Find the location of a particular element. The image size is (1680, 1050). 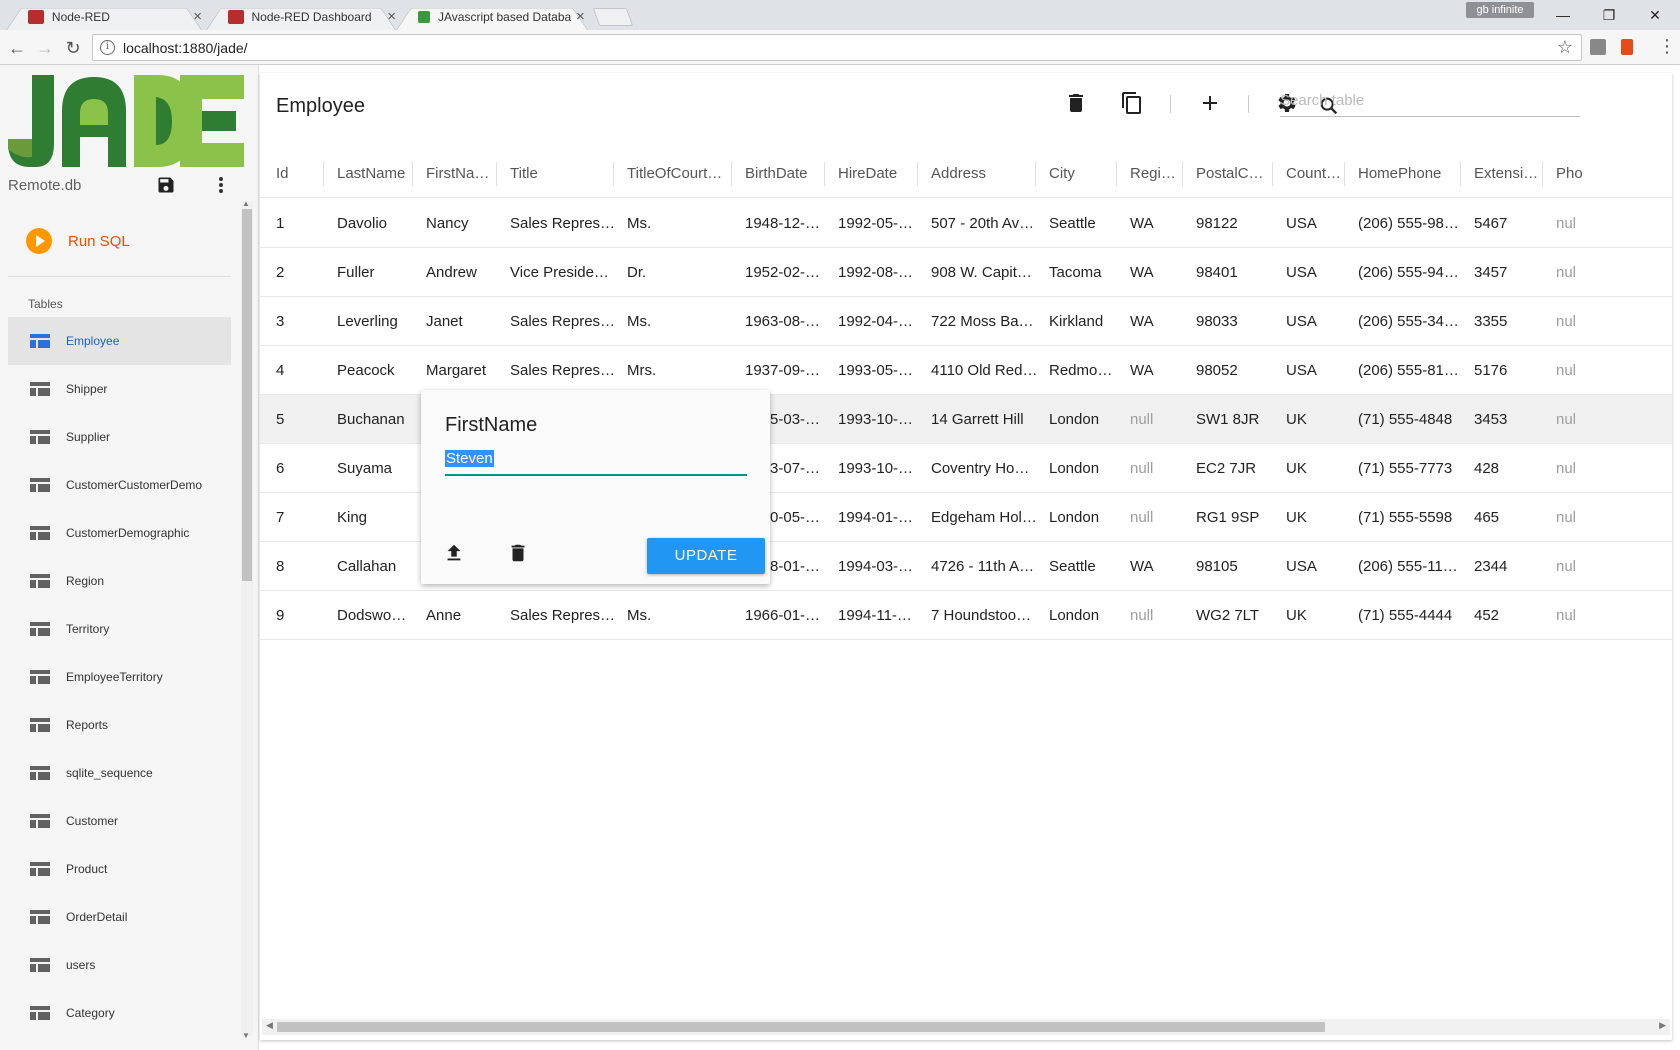

new-tab-button is located at coordinates (613, 17).